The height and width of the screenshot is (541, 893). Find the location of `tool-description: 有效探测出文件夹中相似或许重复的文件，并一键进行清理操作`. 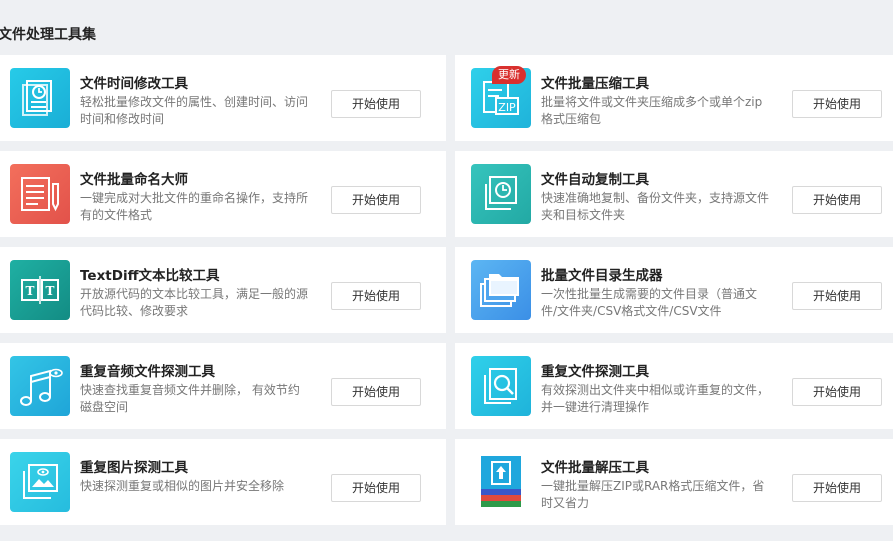

tool-description: 有效探测出文件夹中相似或许重复的文件，并一键进行清理操作 is located at coordinates (655, 398).